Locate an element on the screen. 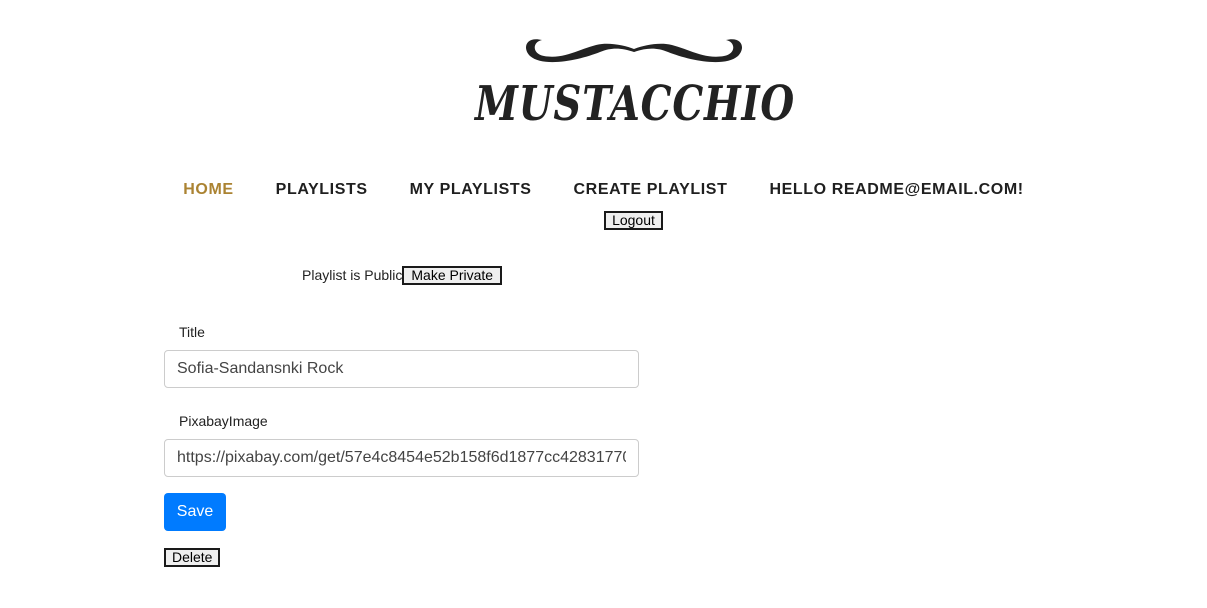 The image size is (1207, 608). mustache-logo-icon: MUSTACCHIO is located at coordinates (634, 84).